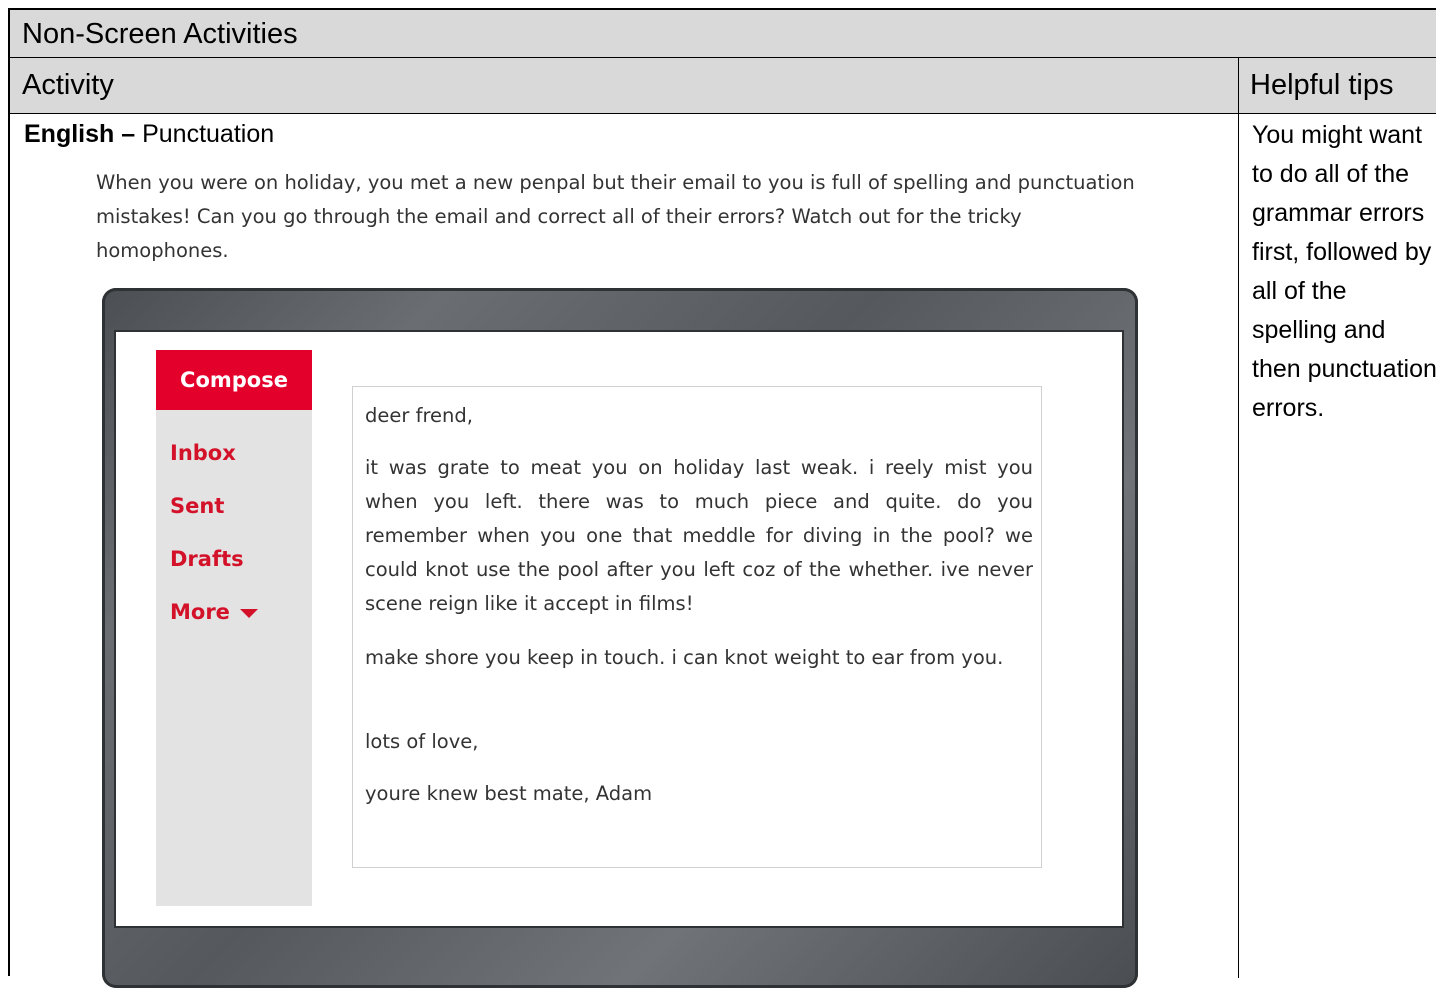  What do you see at coordinates (208, 134) in the screenshot?
I see `activity-topic: Punctuation` at bounding box center [208, 134].